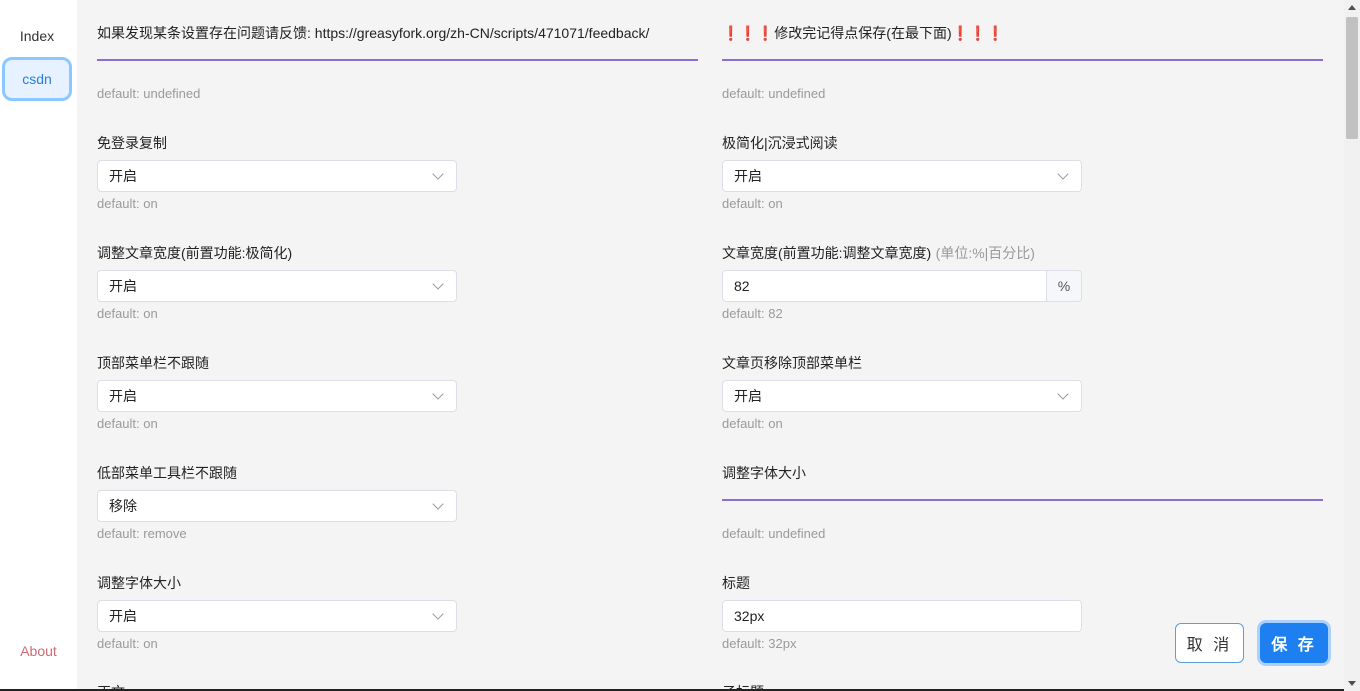 The width and height of the screenshot is (1360, 691). I want to click on heading-default: default: 32px, so click(759, 643).